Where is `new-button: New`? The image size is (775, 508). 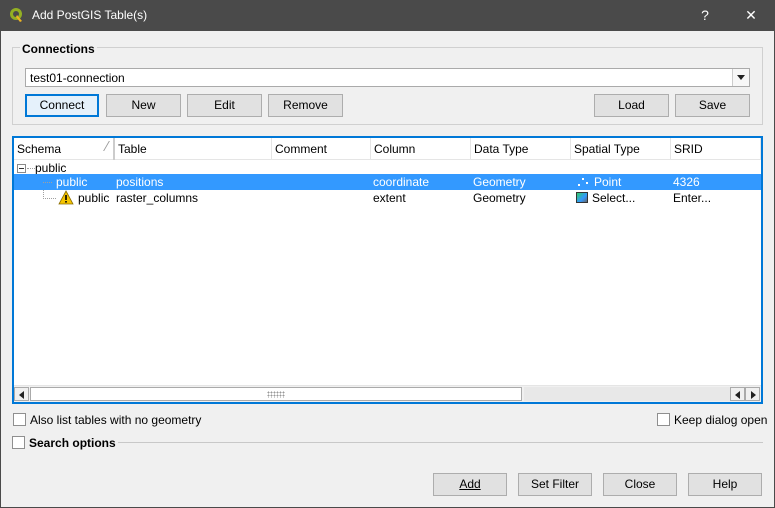
new-button: New is located at coordinates (143, 105).